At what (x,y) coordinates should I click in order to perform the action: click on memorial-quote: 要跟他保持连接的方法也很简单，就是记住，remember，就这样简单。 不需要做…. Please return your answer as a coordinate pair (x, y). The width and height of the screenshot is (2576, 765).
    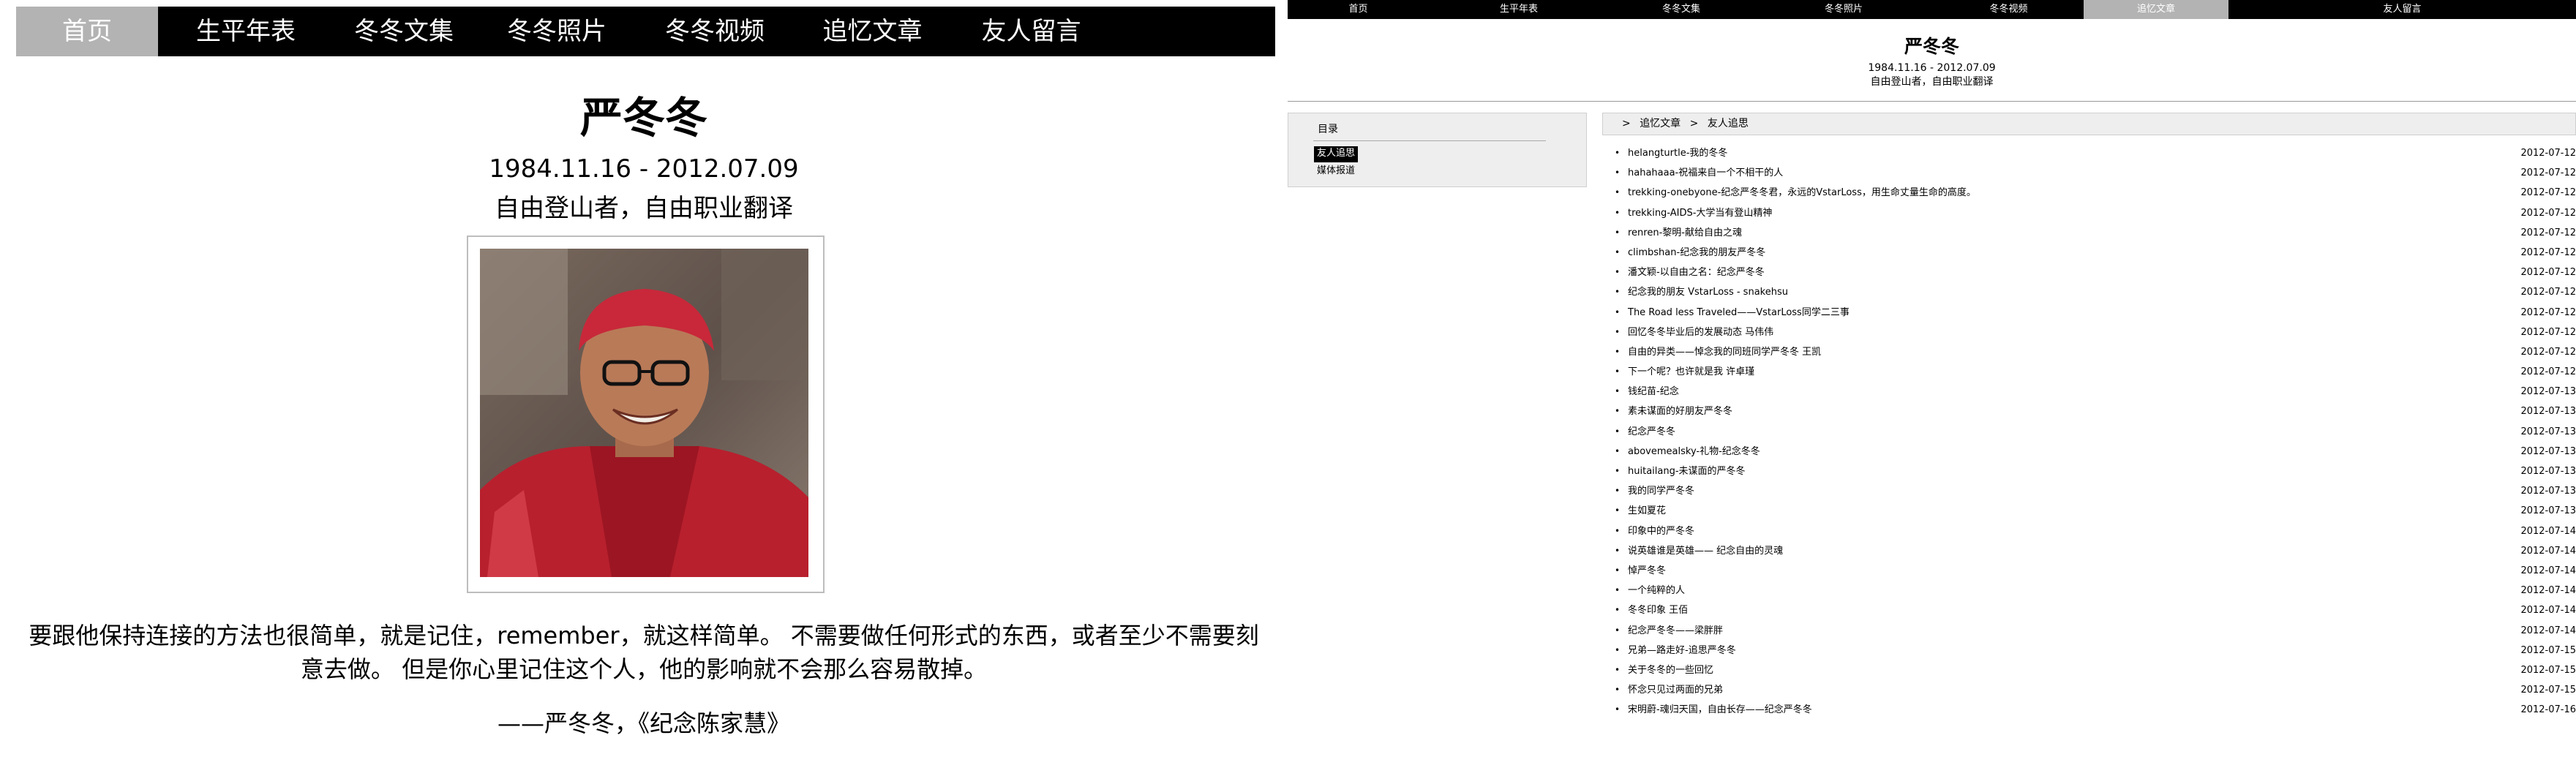
    Looking at the image, I should click on (644, 653).